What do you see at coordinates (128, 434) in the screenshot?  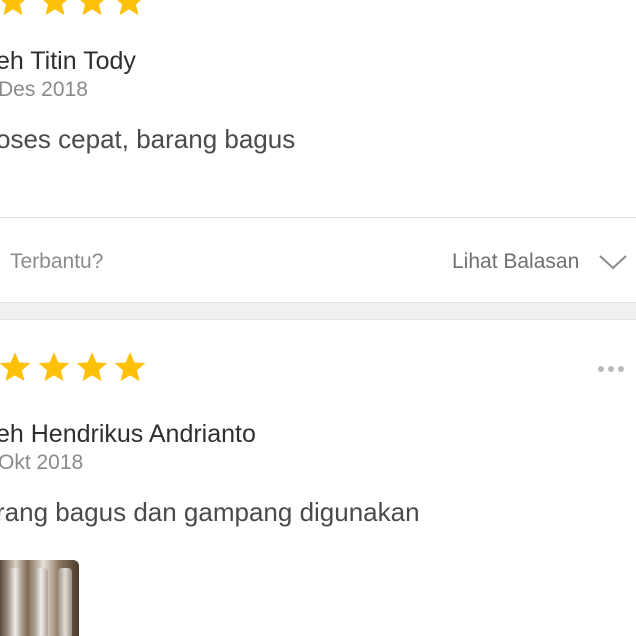 I see `reviewer-name: eh Hendrikus Andrianto` at bounding box center [128, 434].